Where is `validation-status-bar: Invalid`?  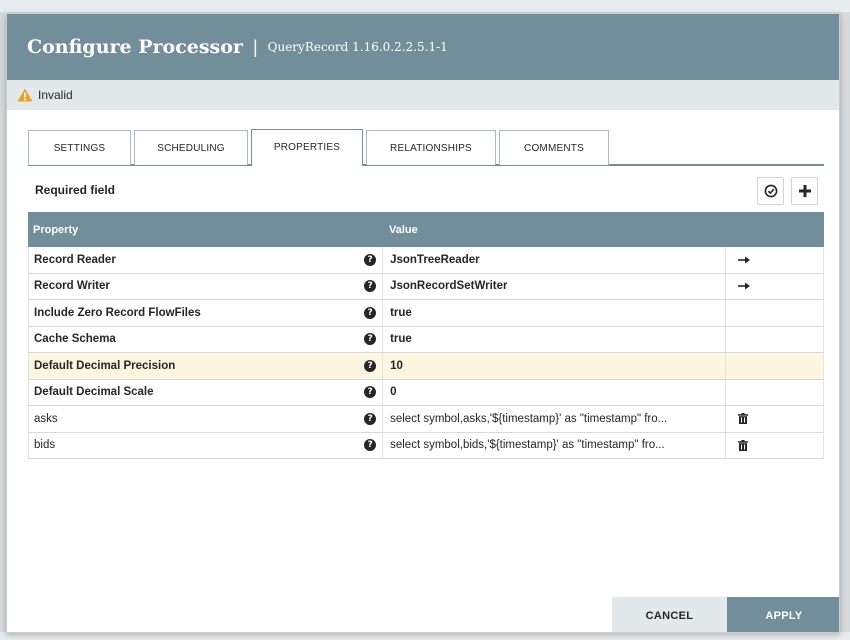 validation-status-bar: Invalid is located at coordinates (423, 95).